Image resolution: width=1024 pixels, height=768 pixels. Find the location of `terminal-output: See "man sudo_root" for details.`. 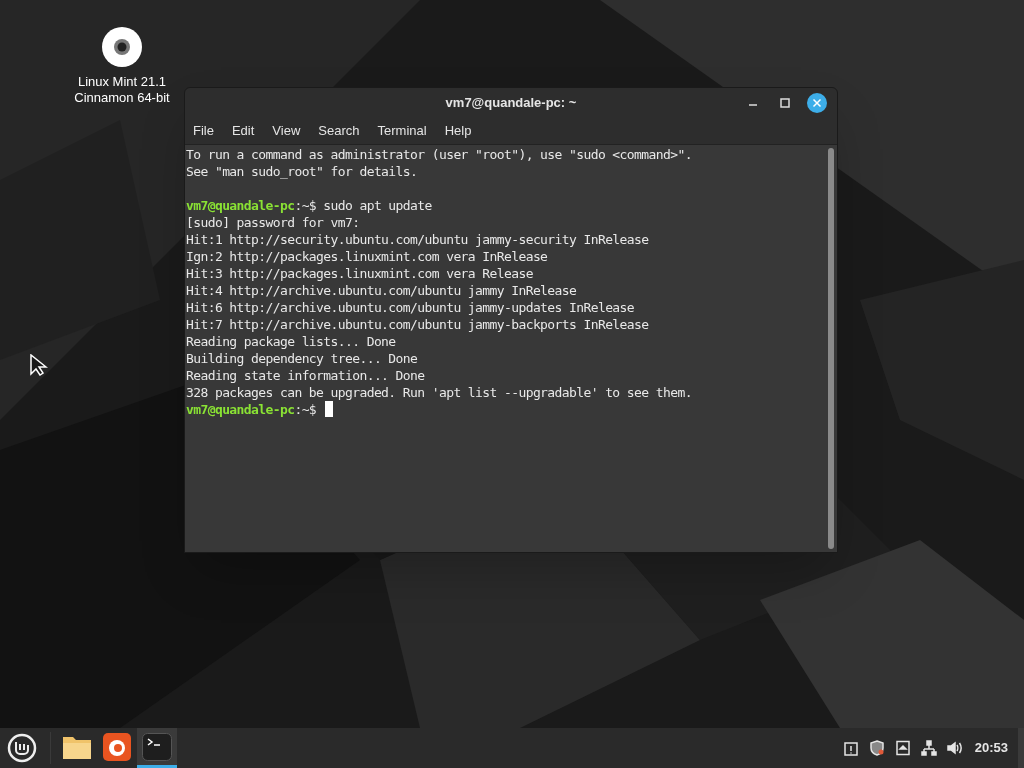

terminal-output: See "man sudo_root" for details. is located at coordinates (302, 171).